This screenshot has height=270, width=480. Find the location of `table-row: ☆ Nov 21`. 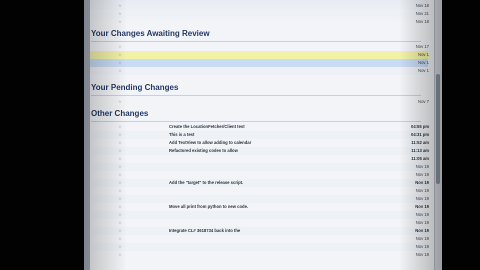

table-row: ☆ Nov 21 is located at coordinates (259, 14).